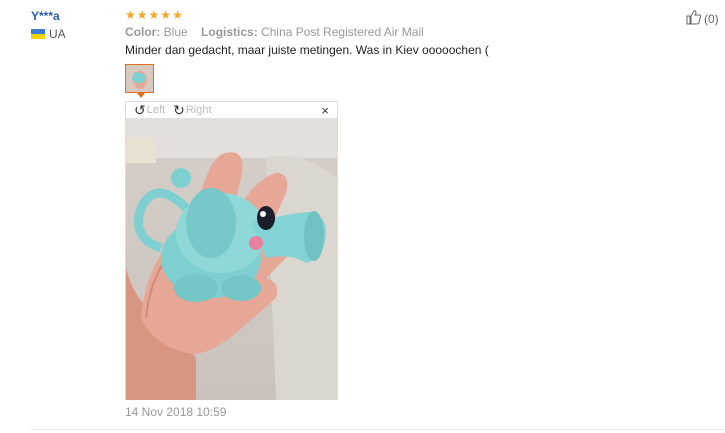 The height and width of the screenshot is (433, 725). Describe the element at coordinates (143, 32) in the screenshot. I see `color-label: Color:` at that location.